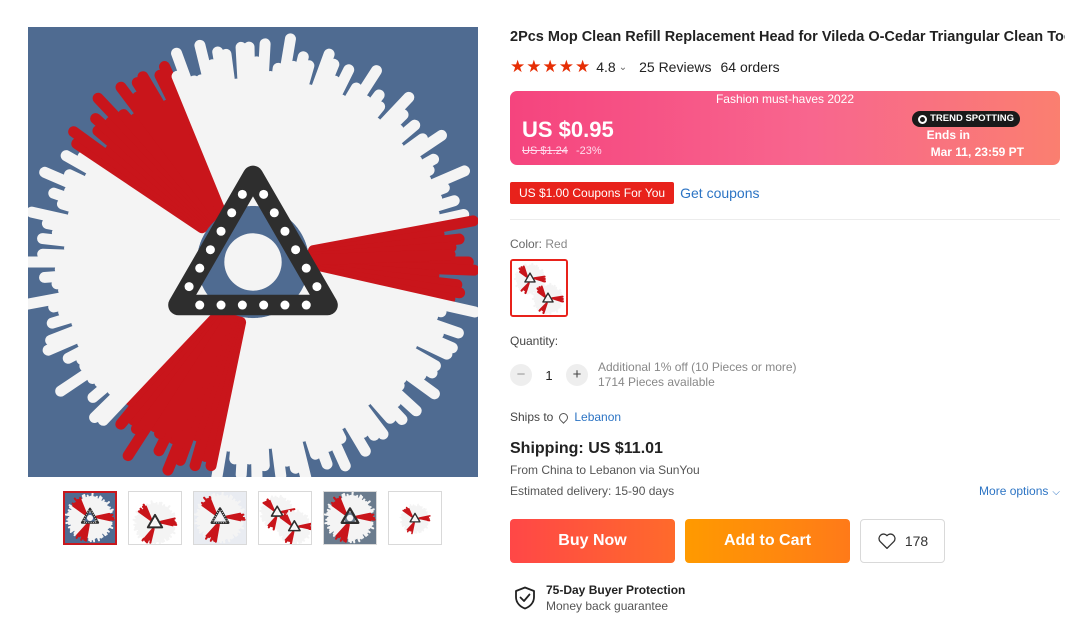 The image size is (1065, 630). Describe the element at coordinates (556, 244) in the screenshot. I see `color-value: Red` at that location.